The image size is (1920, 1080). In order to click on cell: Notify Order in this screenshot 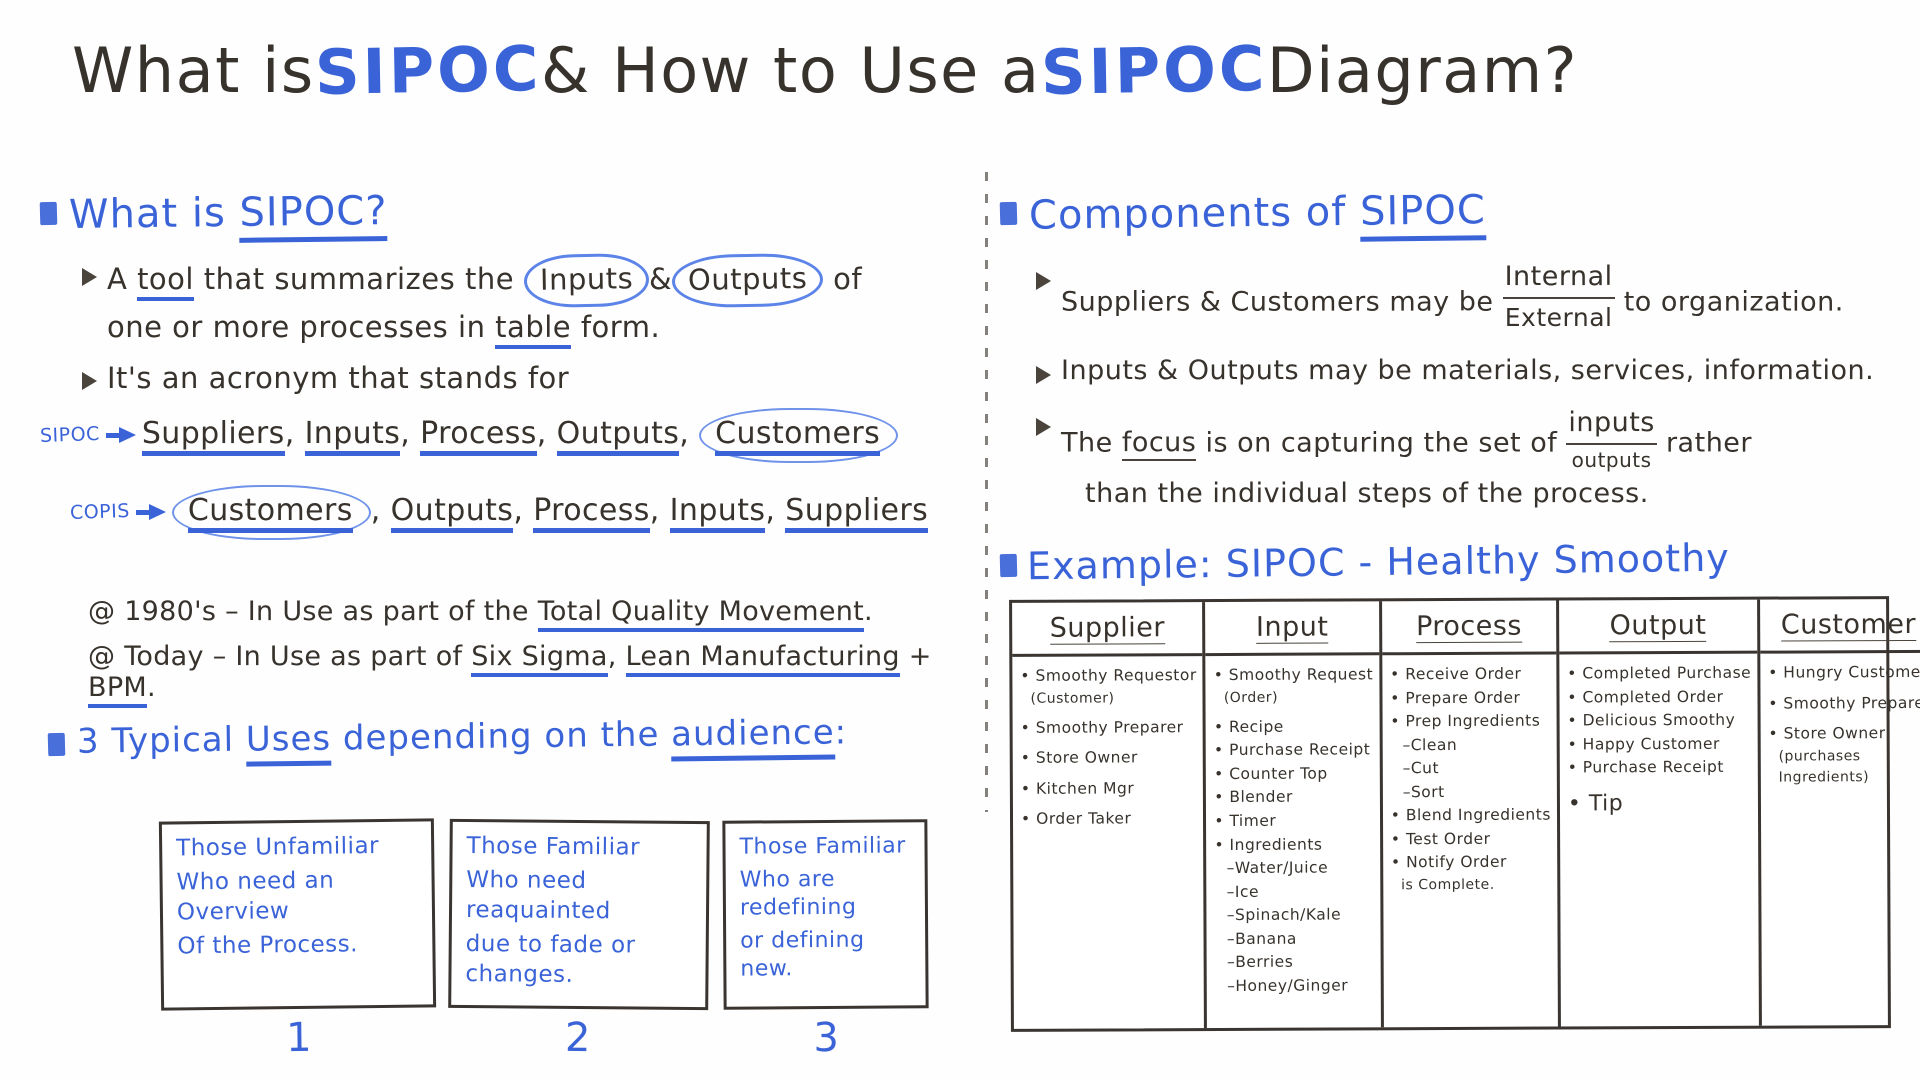, I will do `click(1471, 863)`.